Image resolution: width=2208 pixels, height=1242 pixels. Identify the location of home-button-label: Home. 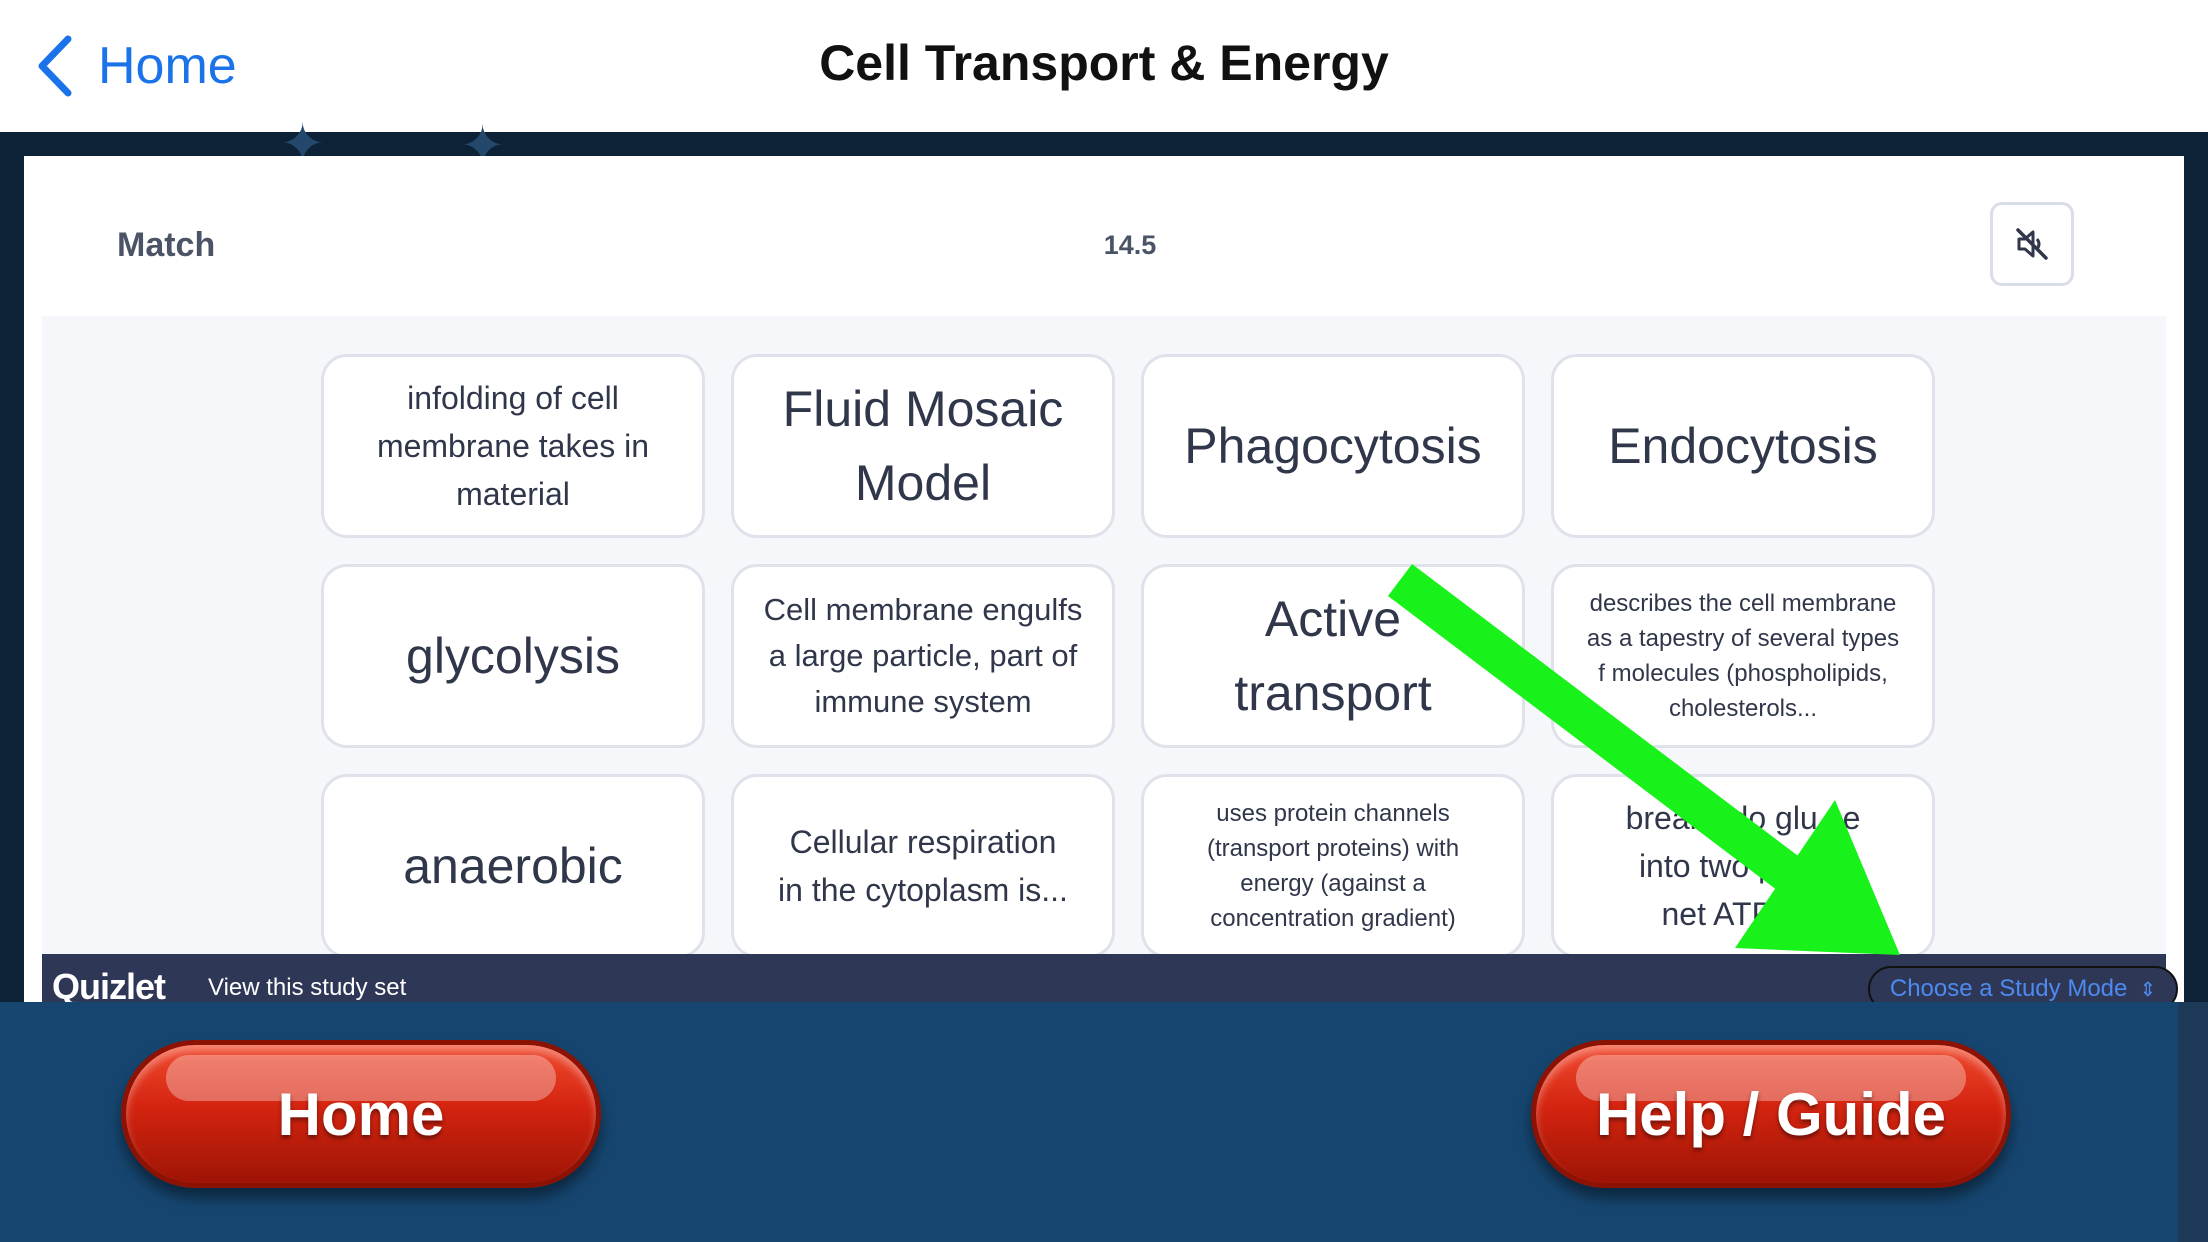
(361, 1114).